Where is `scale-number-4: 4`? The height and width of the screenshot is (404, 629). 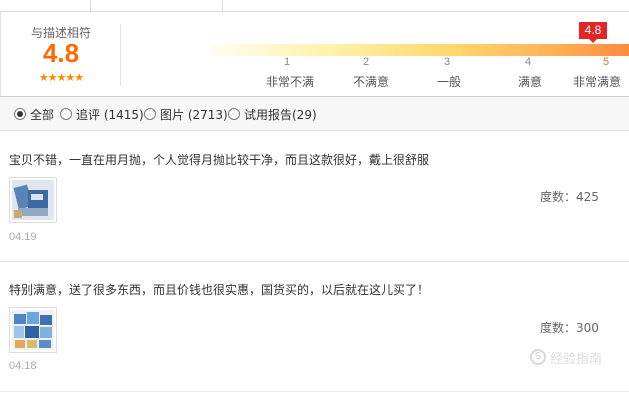 scale-number-4: 4 is located at coordinates (528, 62).